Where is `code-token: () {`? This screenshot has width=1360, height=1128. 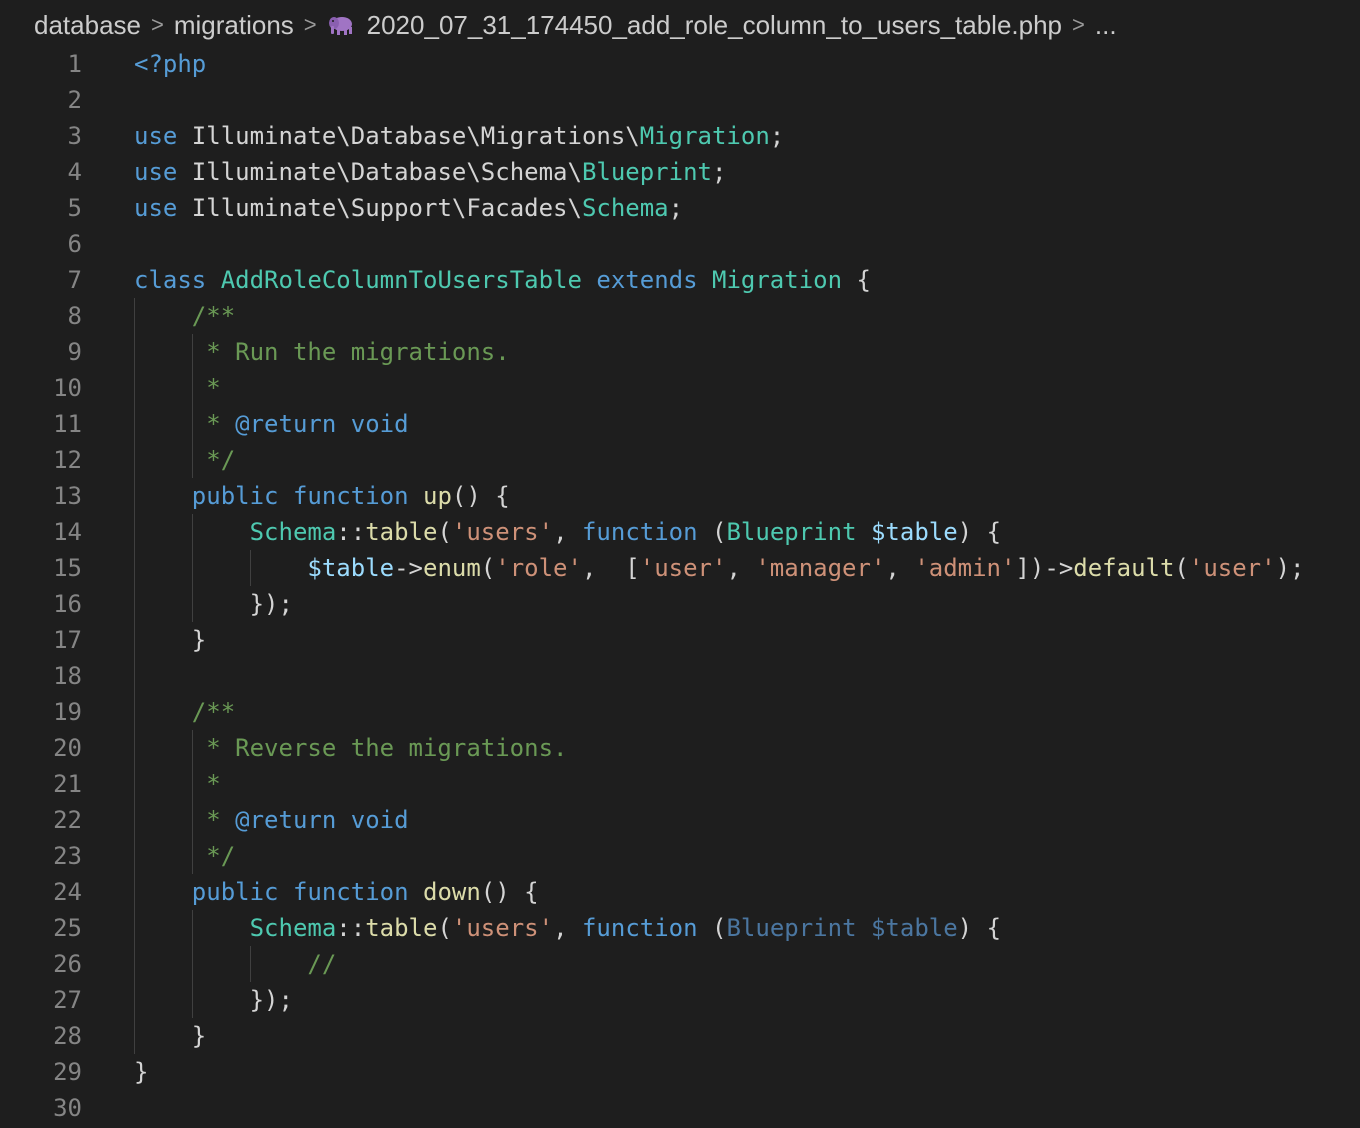 code-token: () { is located at coordinates (509, 892).